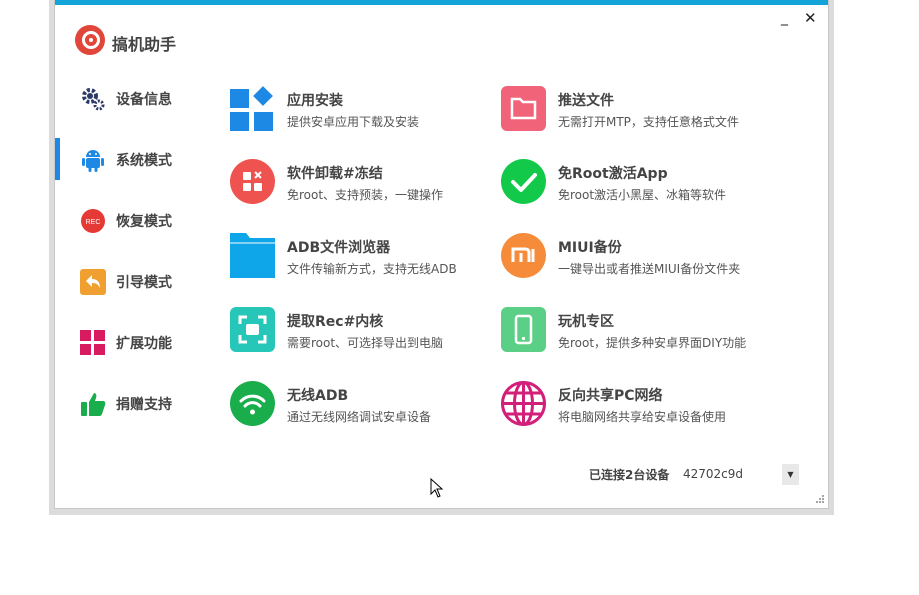  I want to click on sidebar-item-boot-mode: 引导模式, so click(130, 281).